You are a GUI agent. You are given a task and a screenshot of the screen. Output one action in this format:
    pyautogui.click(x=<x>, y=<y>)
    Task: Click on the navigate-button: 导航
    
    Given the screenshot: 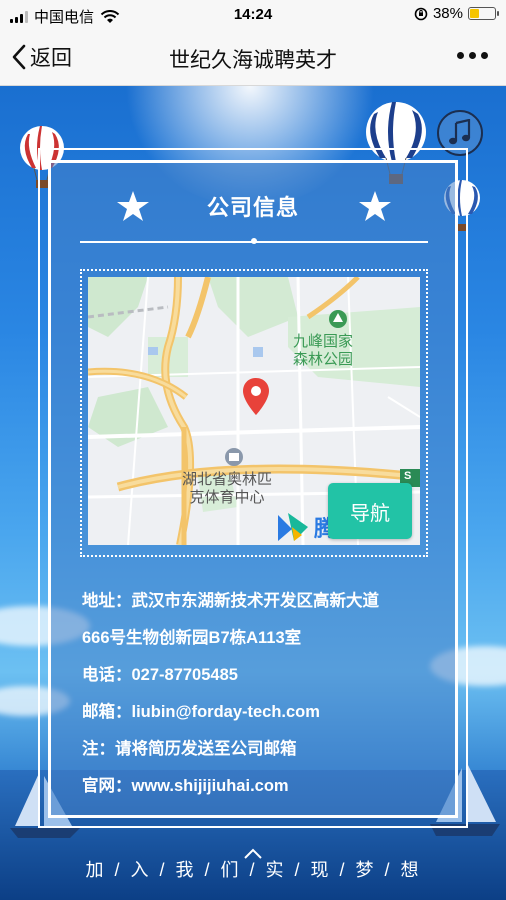 What is the action you would take?
    pyautogui.click(x=370, y=511)
    